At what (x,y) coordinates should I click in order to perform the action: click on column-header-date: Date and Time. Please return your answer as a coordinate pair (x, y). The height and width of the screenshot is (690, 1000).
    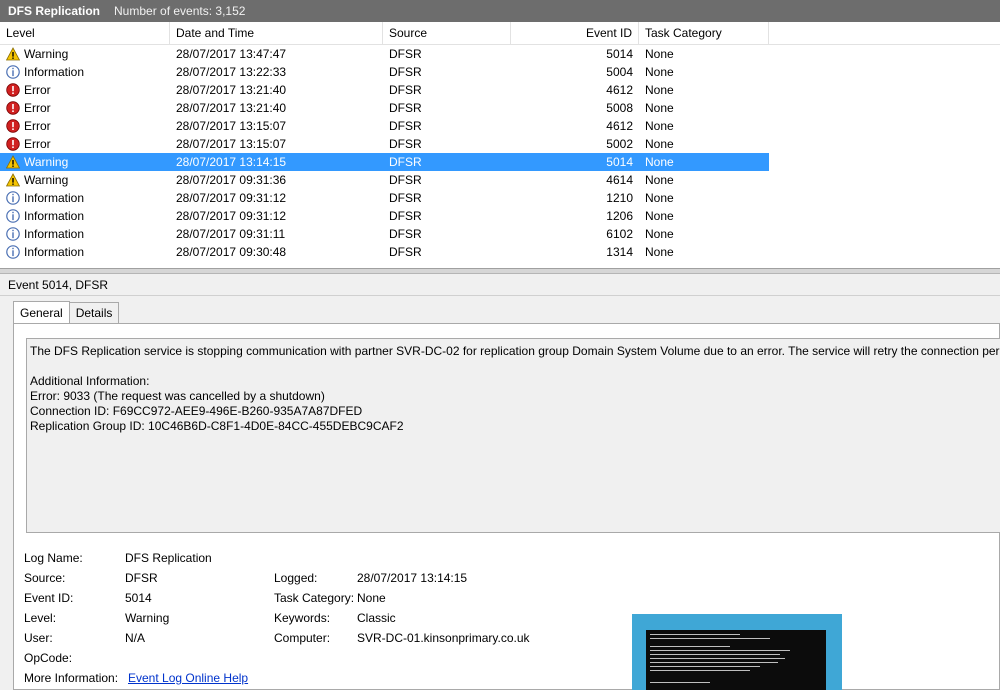
    Looking at the image, I should click on (276, 33).